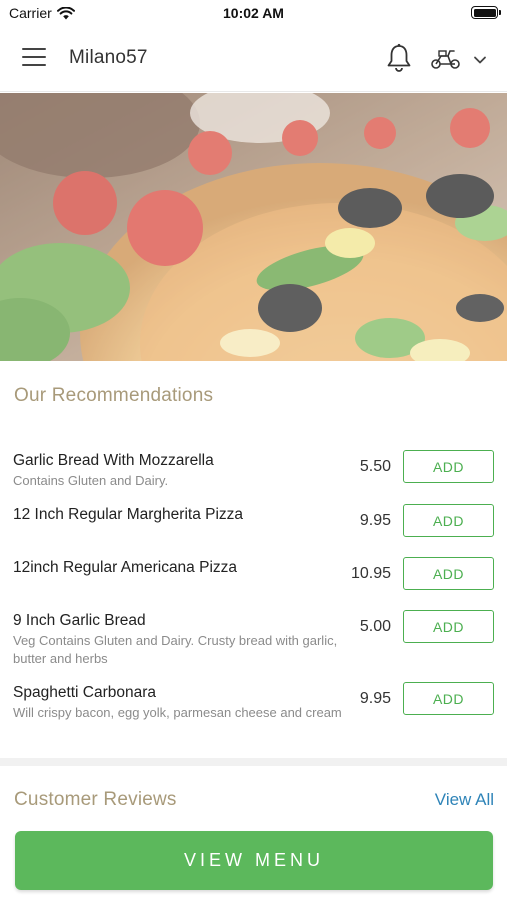 Image resolution: width=507 pixels, height=900 pixels. What do you see at coordinates (399, 58) in the screenshot?
I see `bell-icon` at bounding box center [399, 58].